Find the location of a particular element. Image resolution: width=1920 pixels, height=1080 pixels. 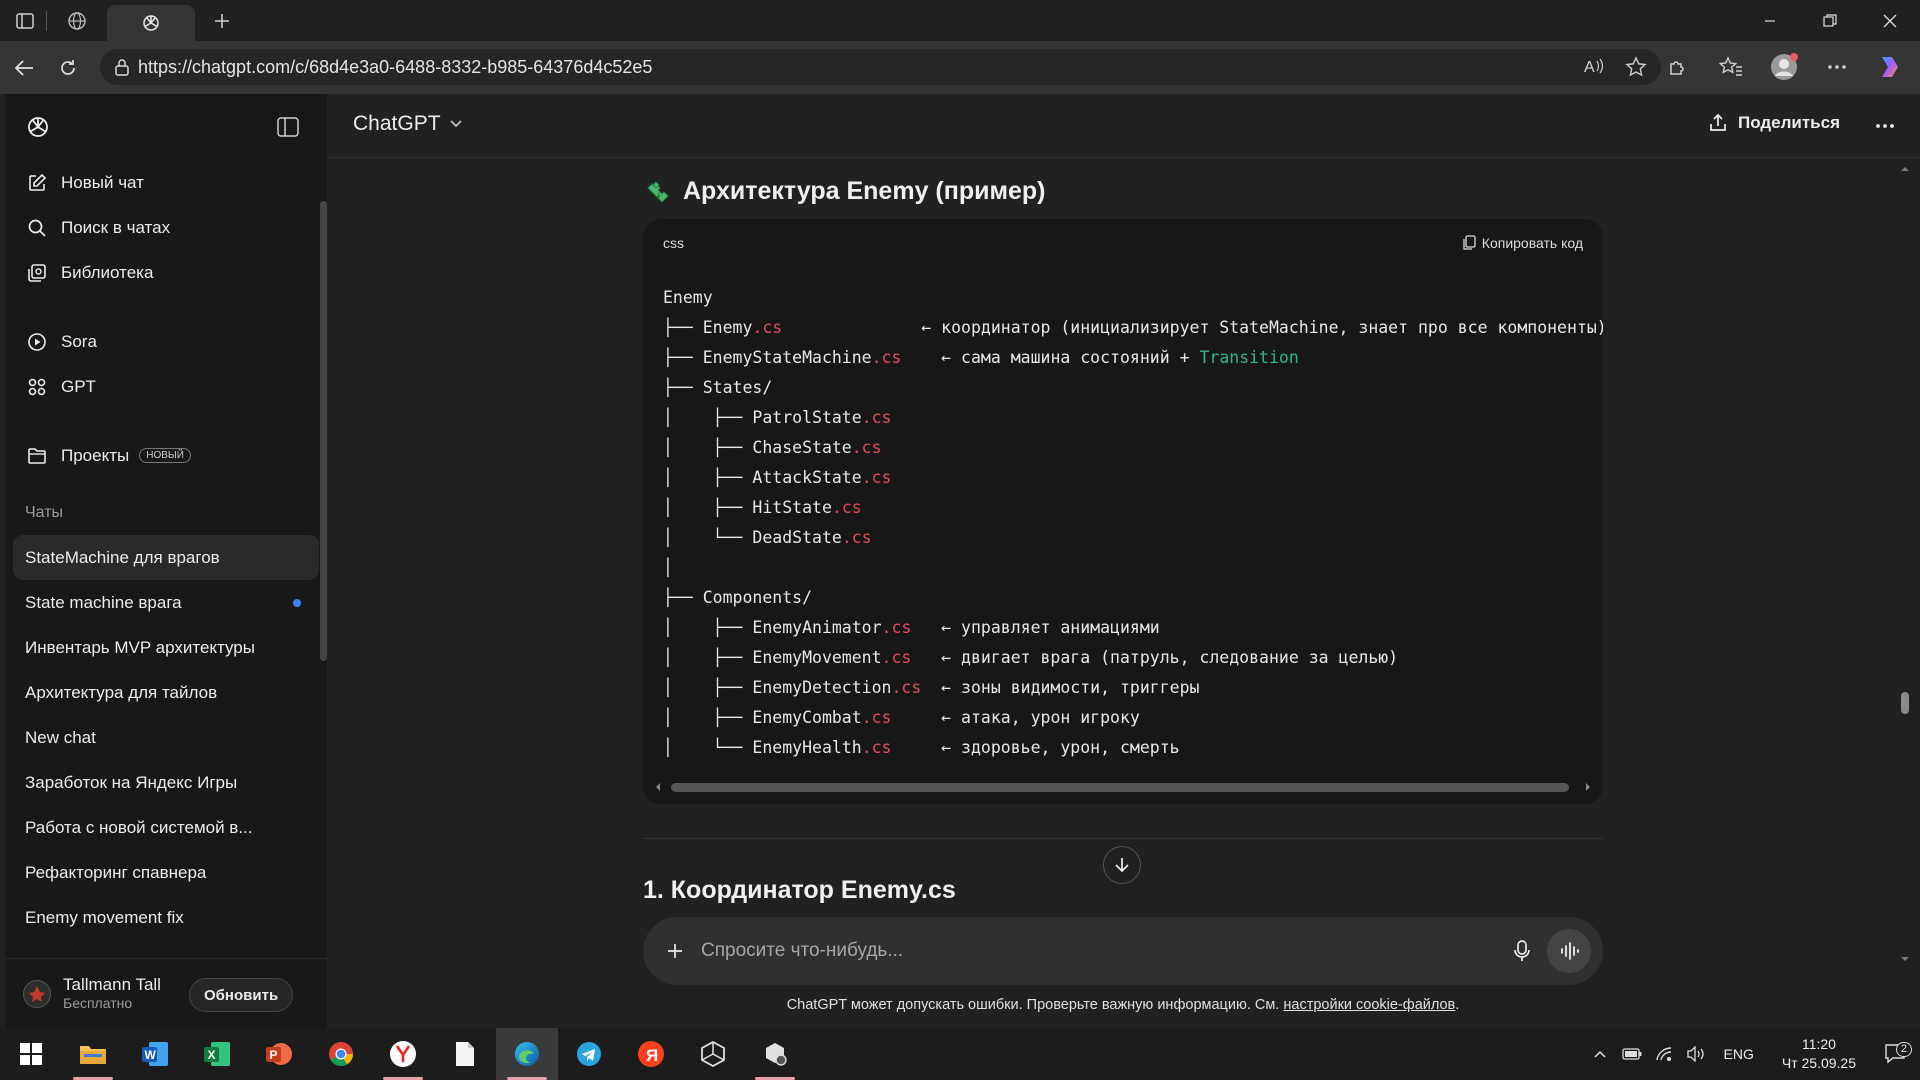

scroll-down-arrow-icon is located at coordinates (1905, 959).